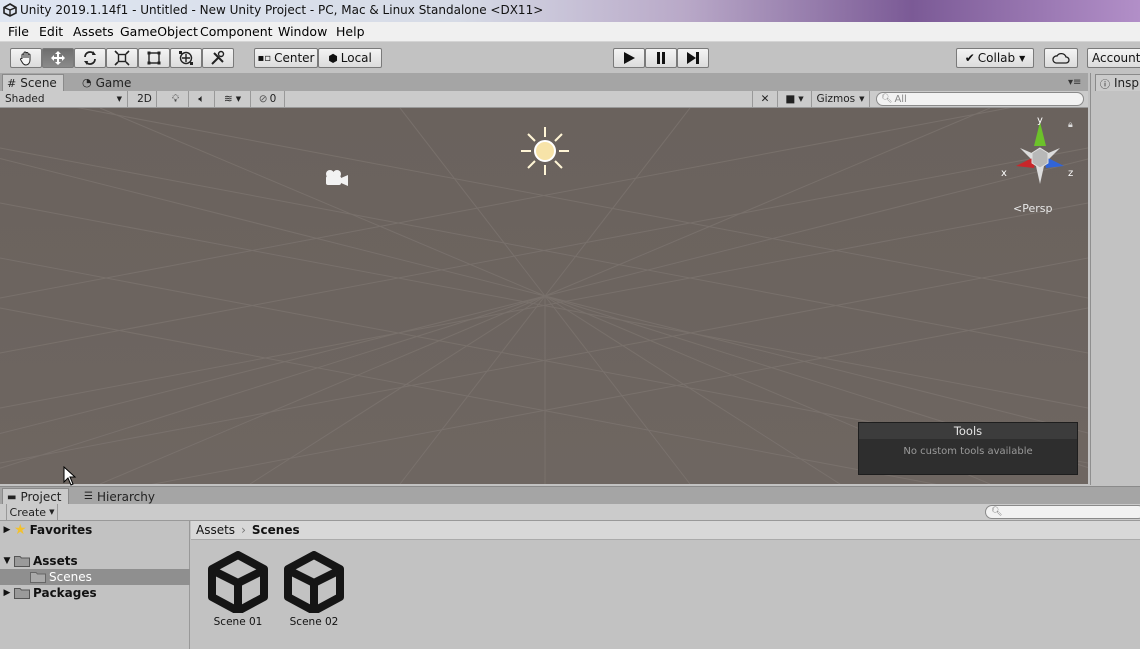  Describe the element at coordinates (1037, 208) in the screenshot. I see `persp-label: Persp` at that location.